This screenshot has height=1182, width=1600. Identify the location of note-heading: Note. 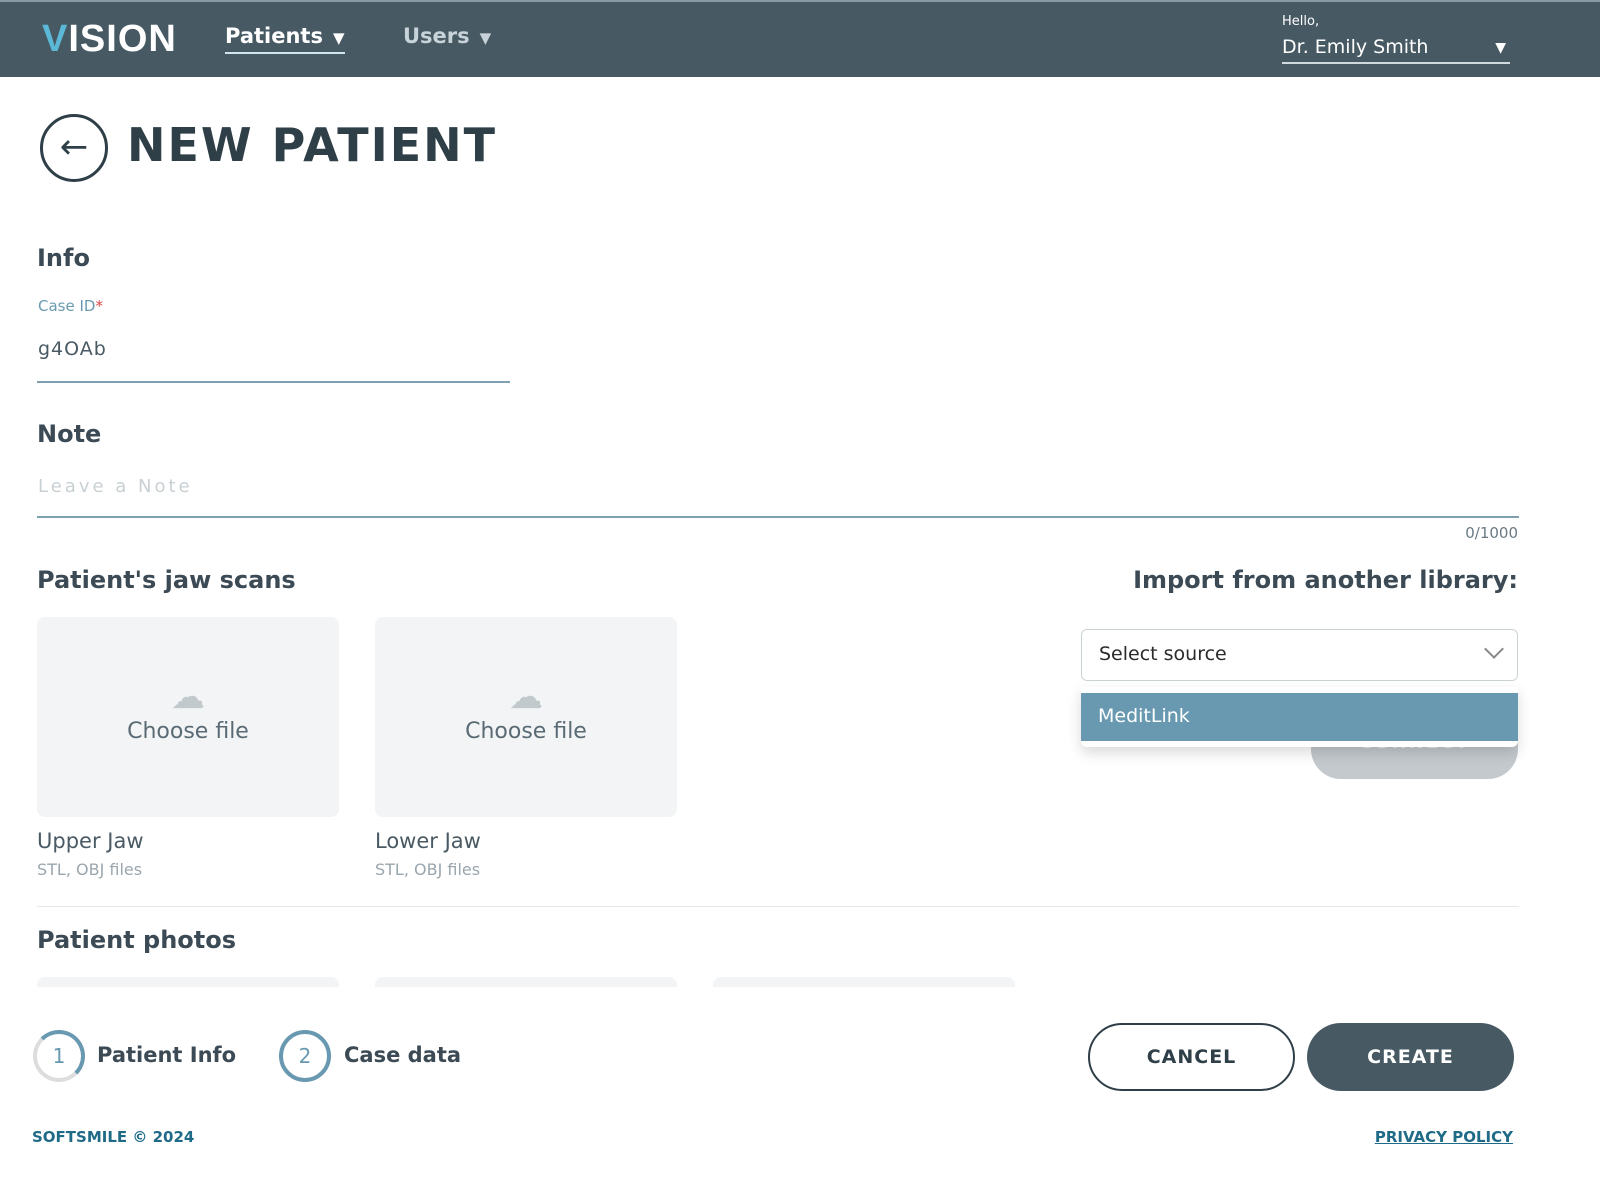
(69, 434).